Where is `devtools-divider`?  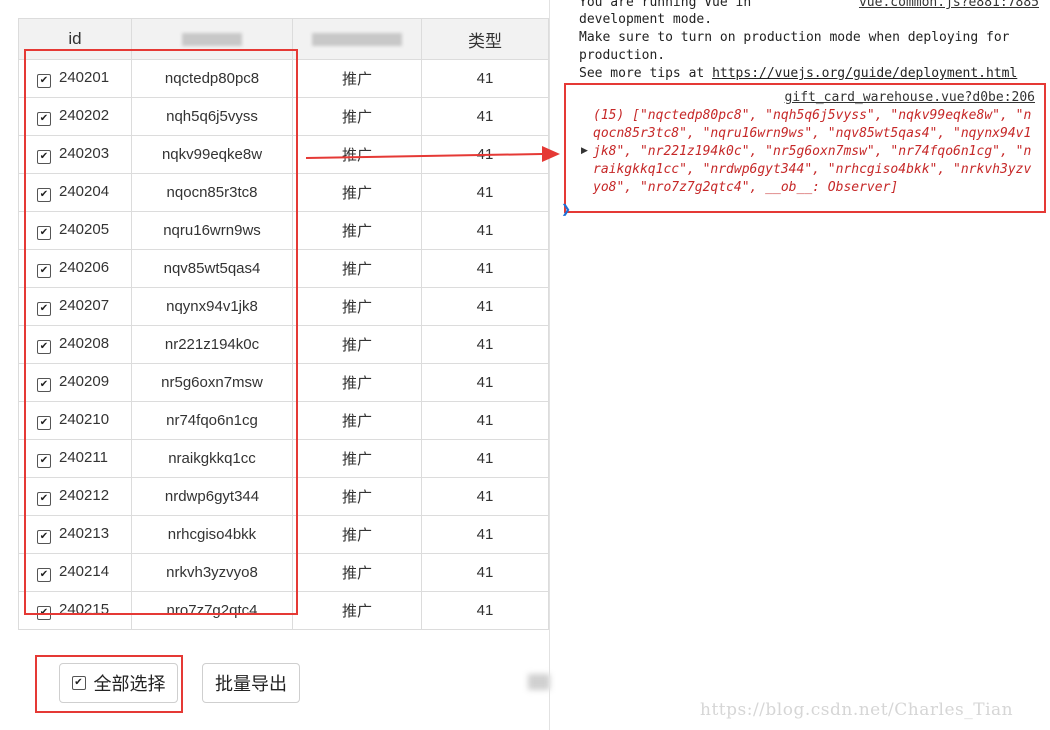 devtools-divider is located at coordinates (549, 365).